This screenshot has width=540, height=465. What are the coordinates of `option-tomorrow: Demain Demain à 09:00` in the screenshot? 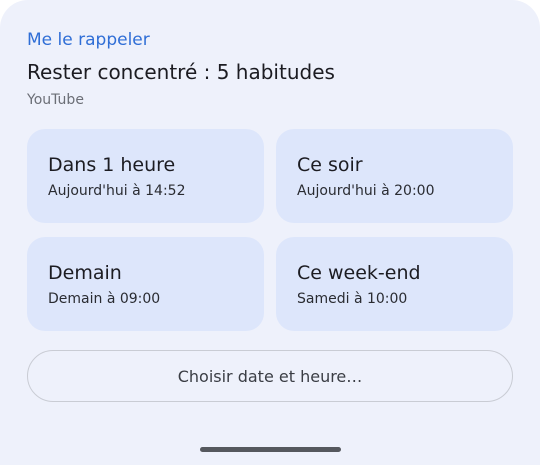 It's located at (145, 284).